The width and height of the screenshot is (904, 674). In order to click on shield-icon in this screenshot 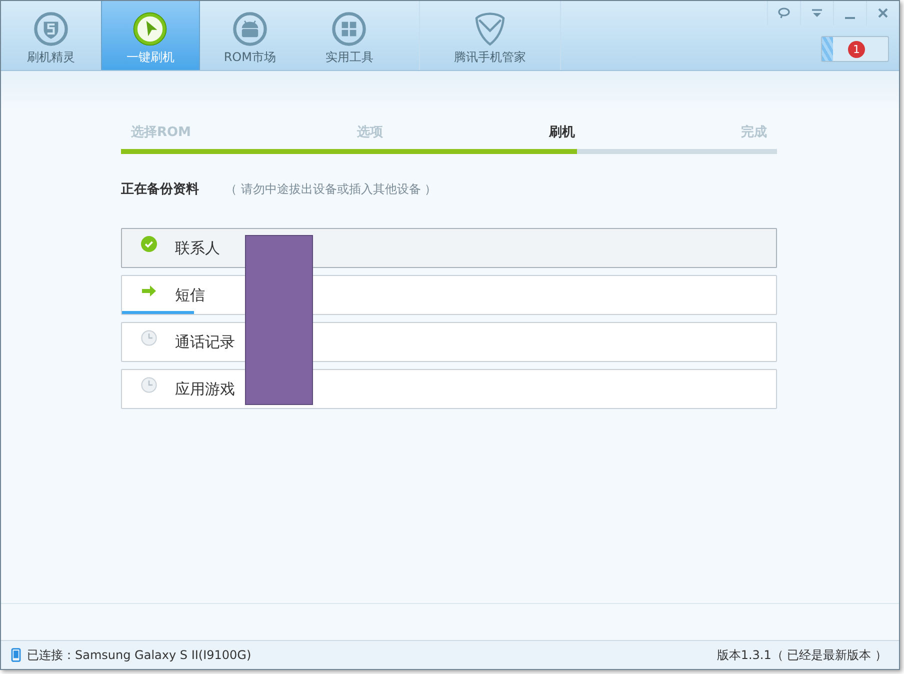, I will do `click(50, 29)`.